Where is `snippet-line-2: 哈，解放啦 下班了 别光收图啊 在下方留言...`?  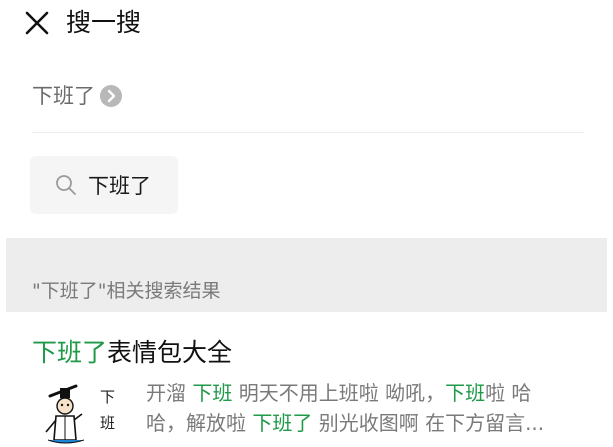 snippet-line-2: 哈，解放啦 下班了 别光收图啊 在下方留言... is located at coordinates (366, 423).